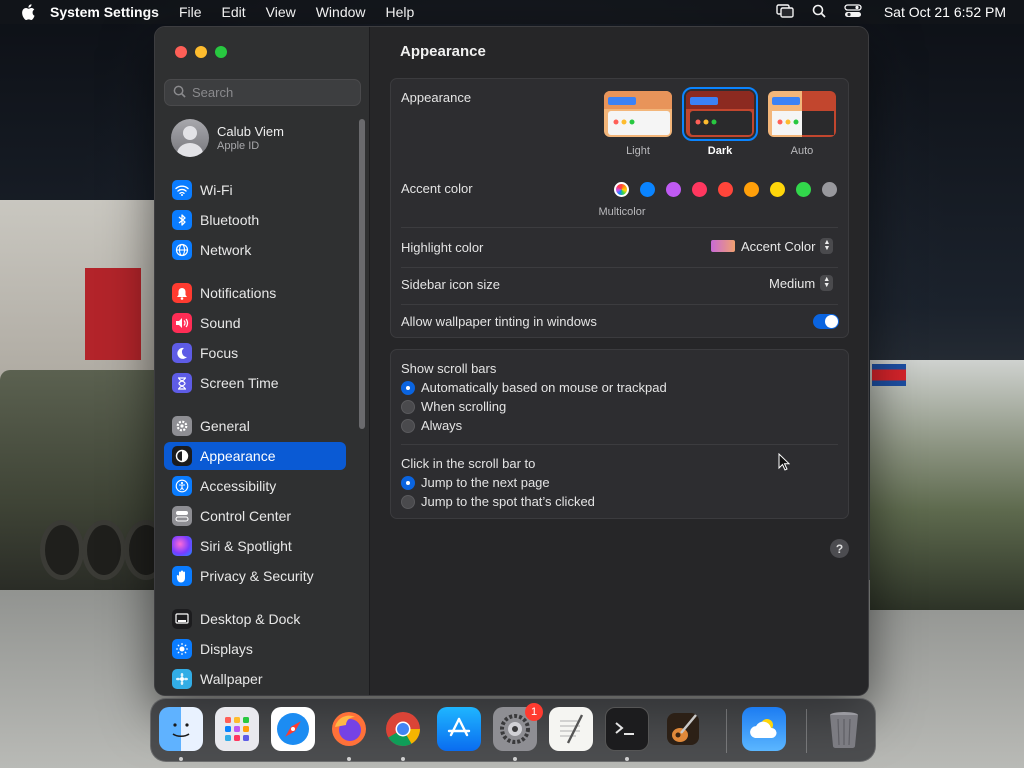 This screenshot has height=768, width=1024. Describe the element at coordinates (281, 12) in the screenshot. I see `menu-view: View` at that location.